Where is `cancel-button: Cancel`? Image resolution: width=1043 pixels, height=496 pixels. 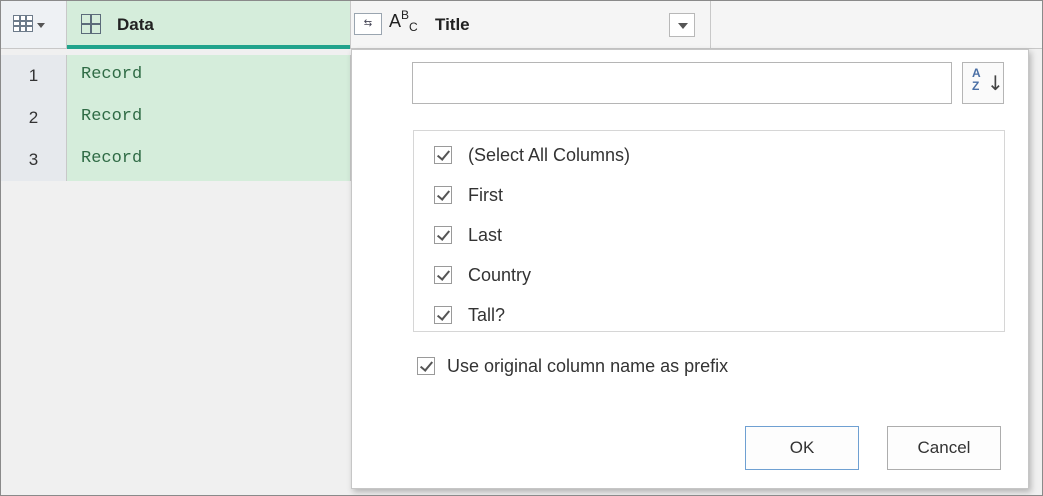
cancel-button: Cancel is located at coordinates (944, 448).